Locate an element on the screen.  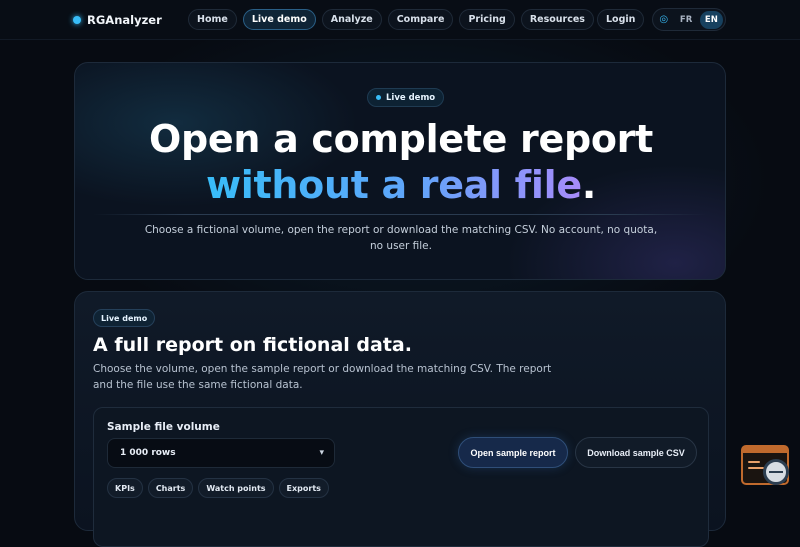
brand-name: RGAnalyzer is located at coordinates (124, 20).